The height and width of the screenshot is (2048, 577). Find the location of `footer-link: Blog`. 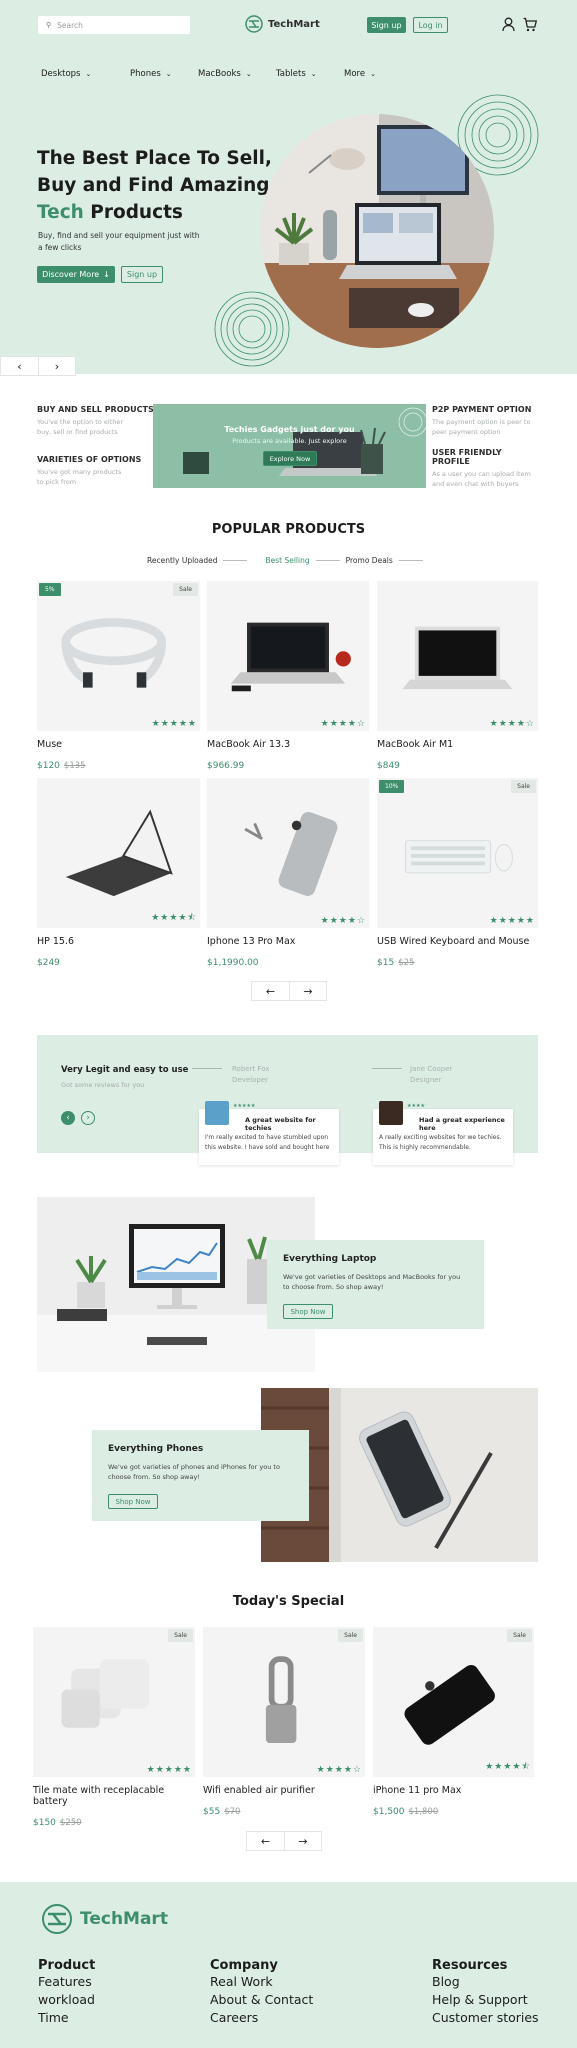

footer-link: Blog is located at coordinates (485, 1982).